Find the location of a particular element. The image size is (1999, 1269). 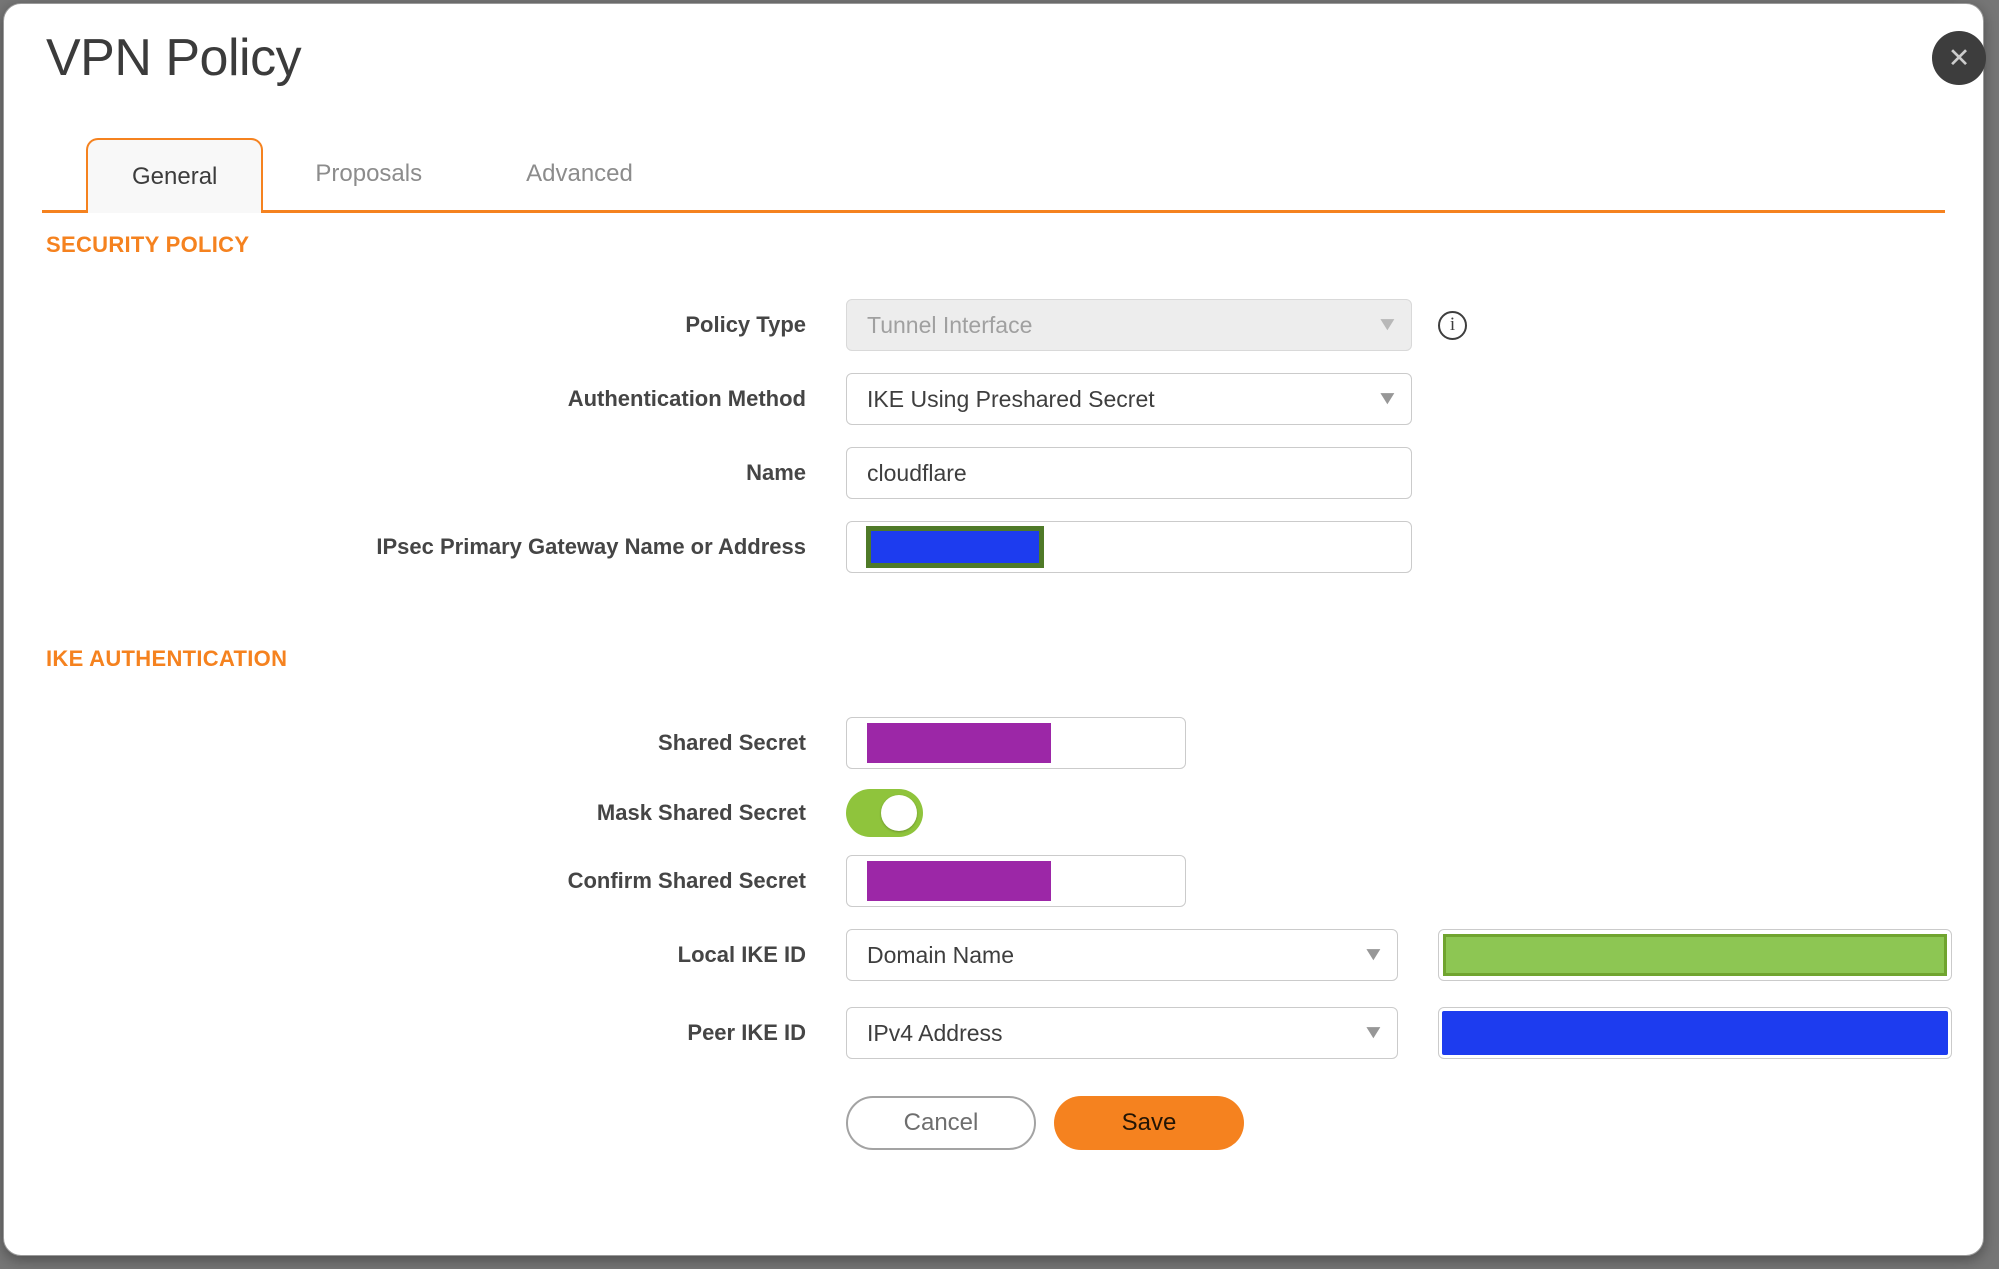

policy-type-select: Tunnel Interface ▼ is located at coordinates (1129, 325).